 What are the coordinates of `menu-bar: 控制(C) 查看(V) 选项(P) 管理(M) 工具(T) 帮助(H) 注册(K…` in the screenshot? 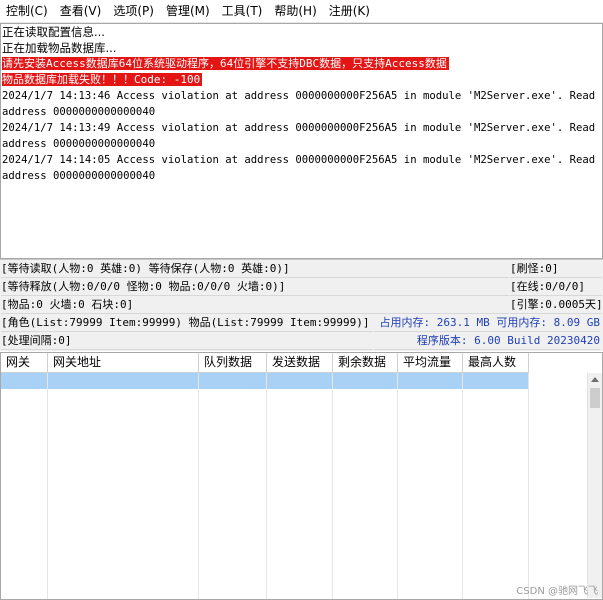 It's located at (301, 11).